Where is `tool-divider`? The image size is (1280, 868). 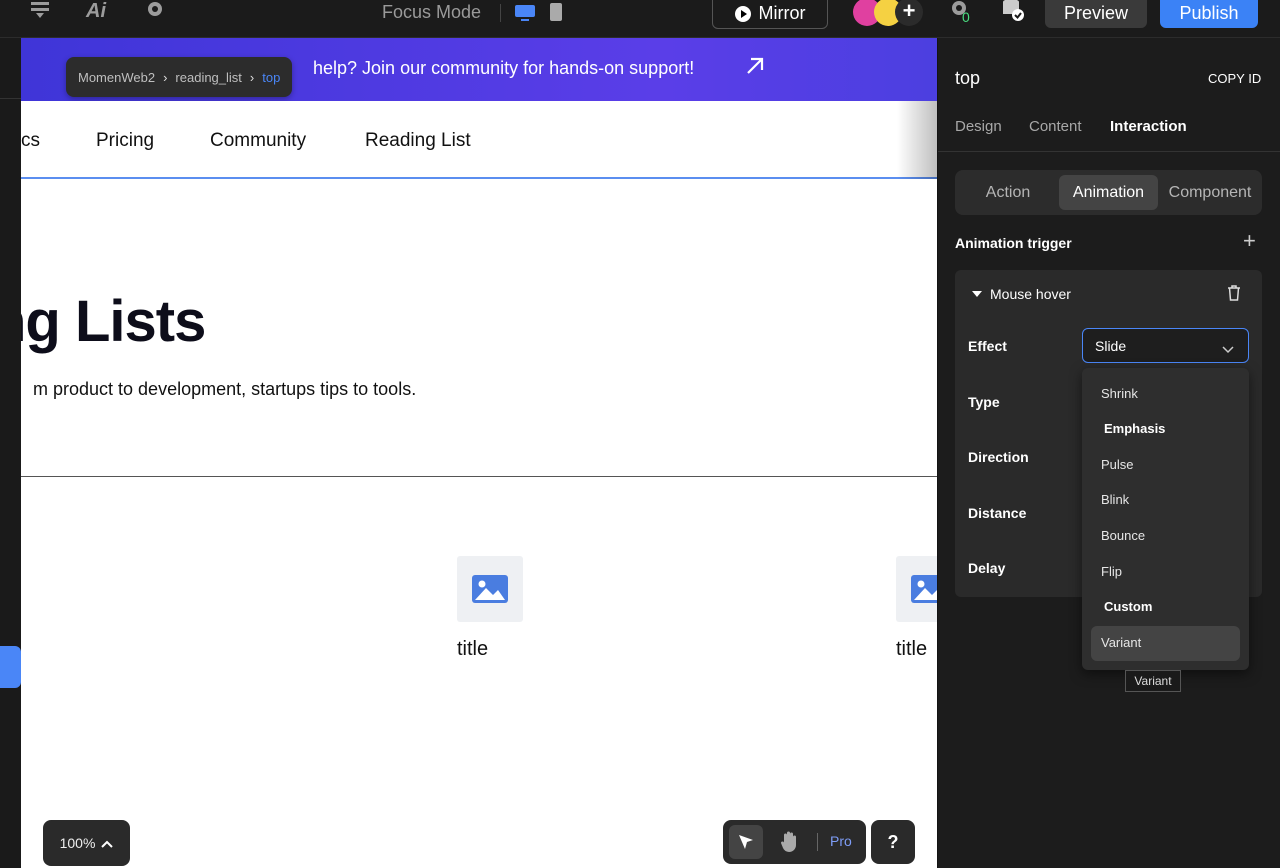 tool-divider is located at coordinates (817, 842).